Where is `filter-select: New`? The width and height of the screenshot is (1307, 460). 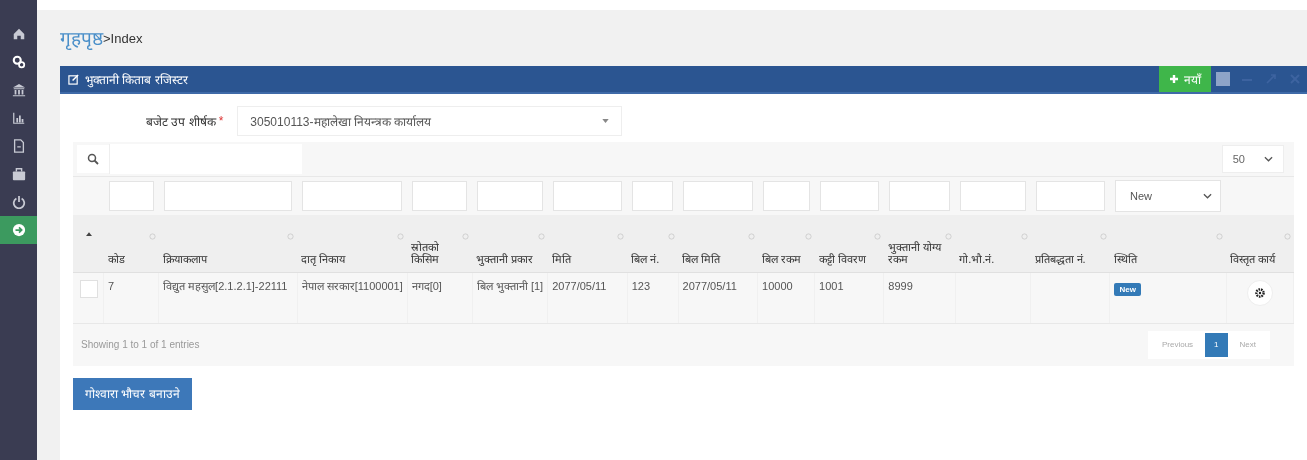 filter-select: New is located at coordinates (1168, 195).